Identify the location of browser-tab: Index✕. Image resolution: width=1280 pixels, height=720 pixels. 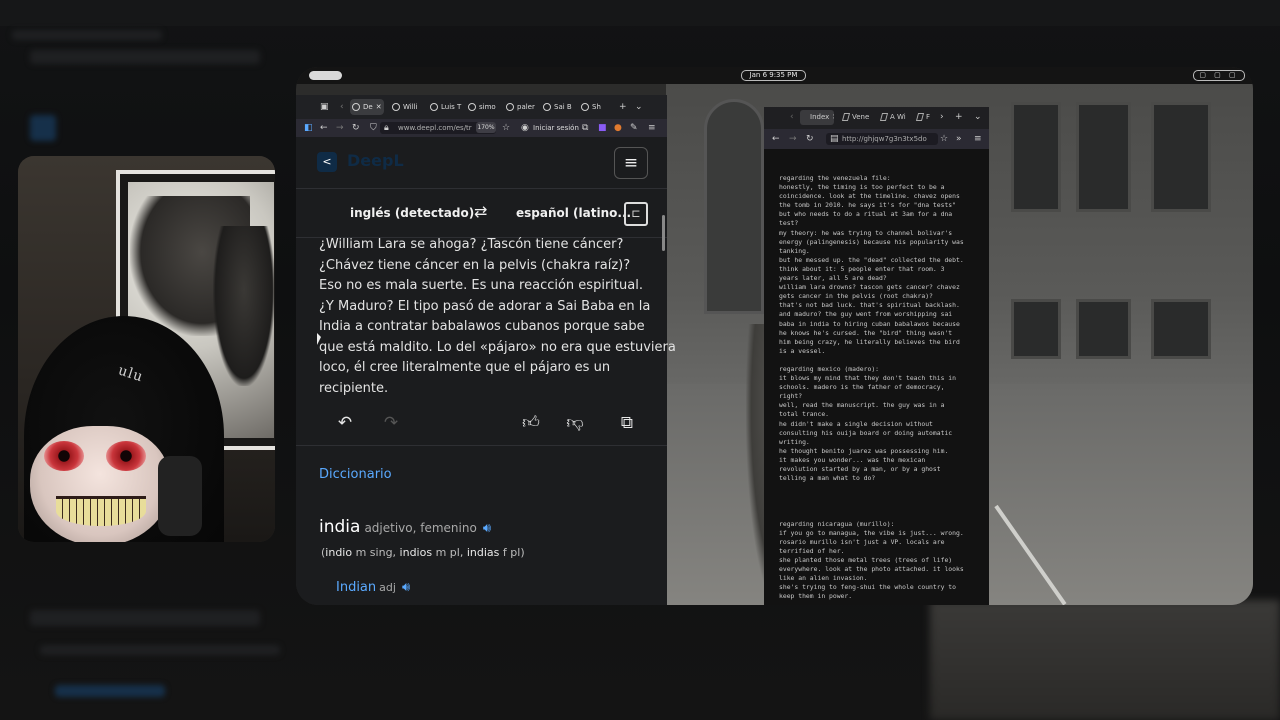
(817, 117).